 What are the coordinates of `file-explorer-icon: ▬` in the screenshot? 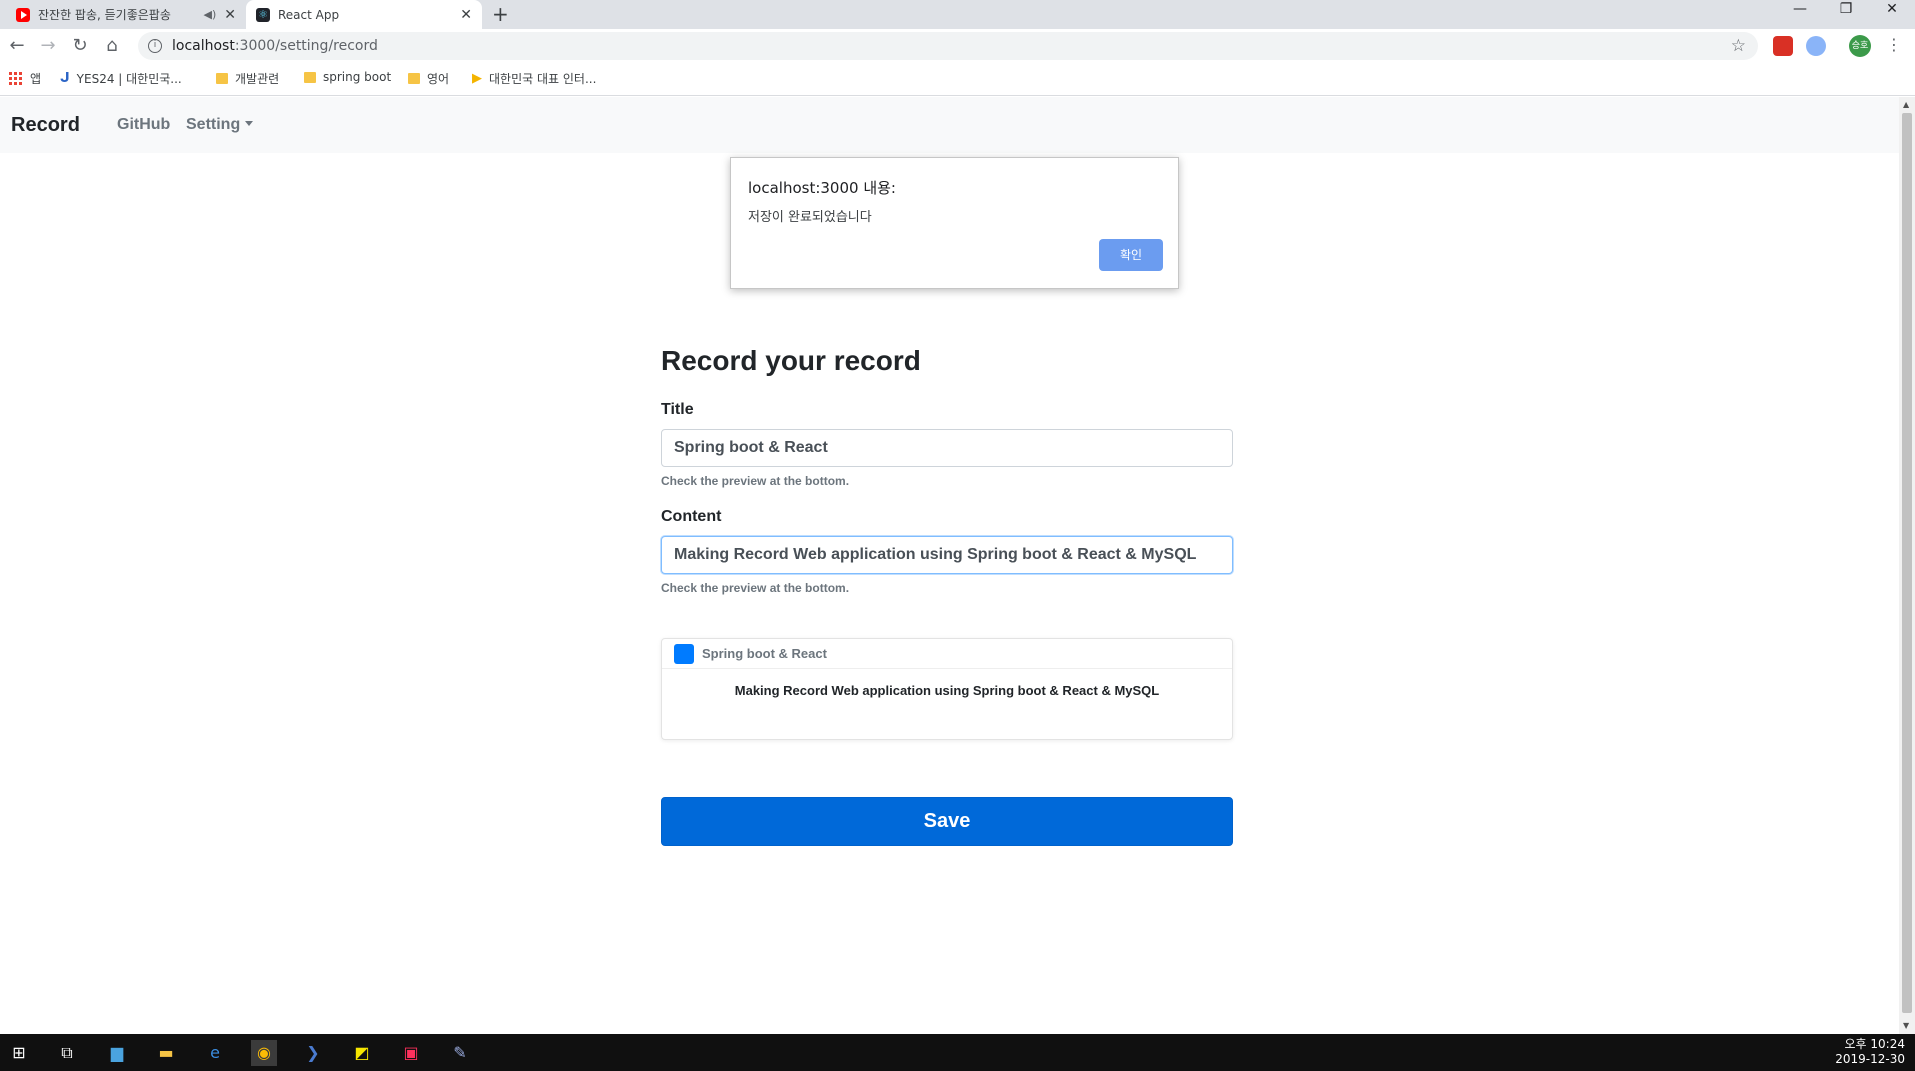 It's located at (166, 1053).